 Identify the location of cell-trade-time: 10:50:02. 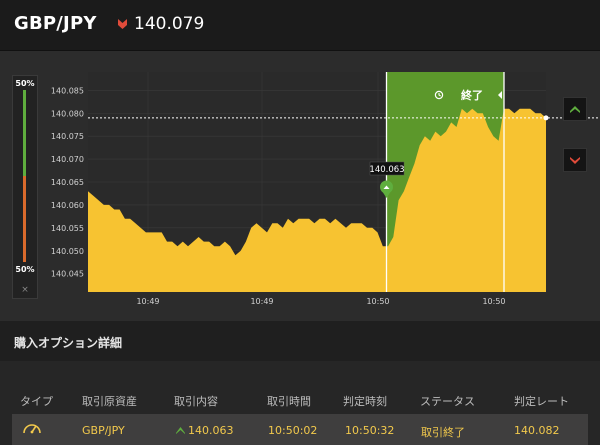
(293, 430).